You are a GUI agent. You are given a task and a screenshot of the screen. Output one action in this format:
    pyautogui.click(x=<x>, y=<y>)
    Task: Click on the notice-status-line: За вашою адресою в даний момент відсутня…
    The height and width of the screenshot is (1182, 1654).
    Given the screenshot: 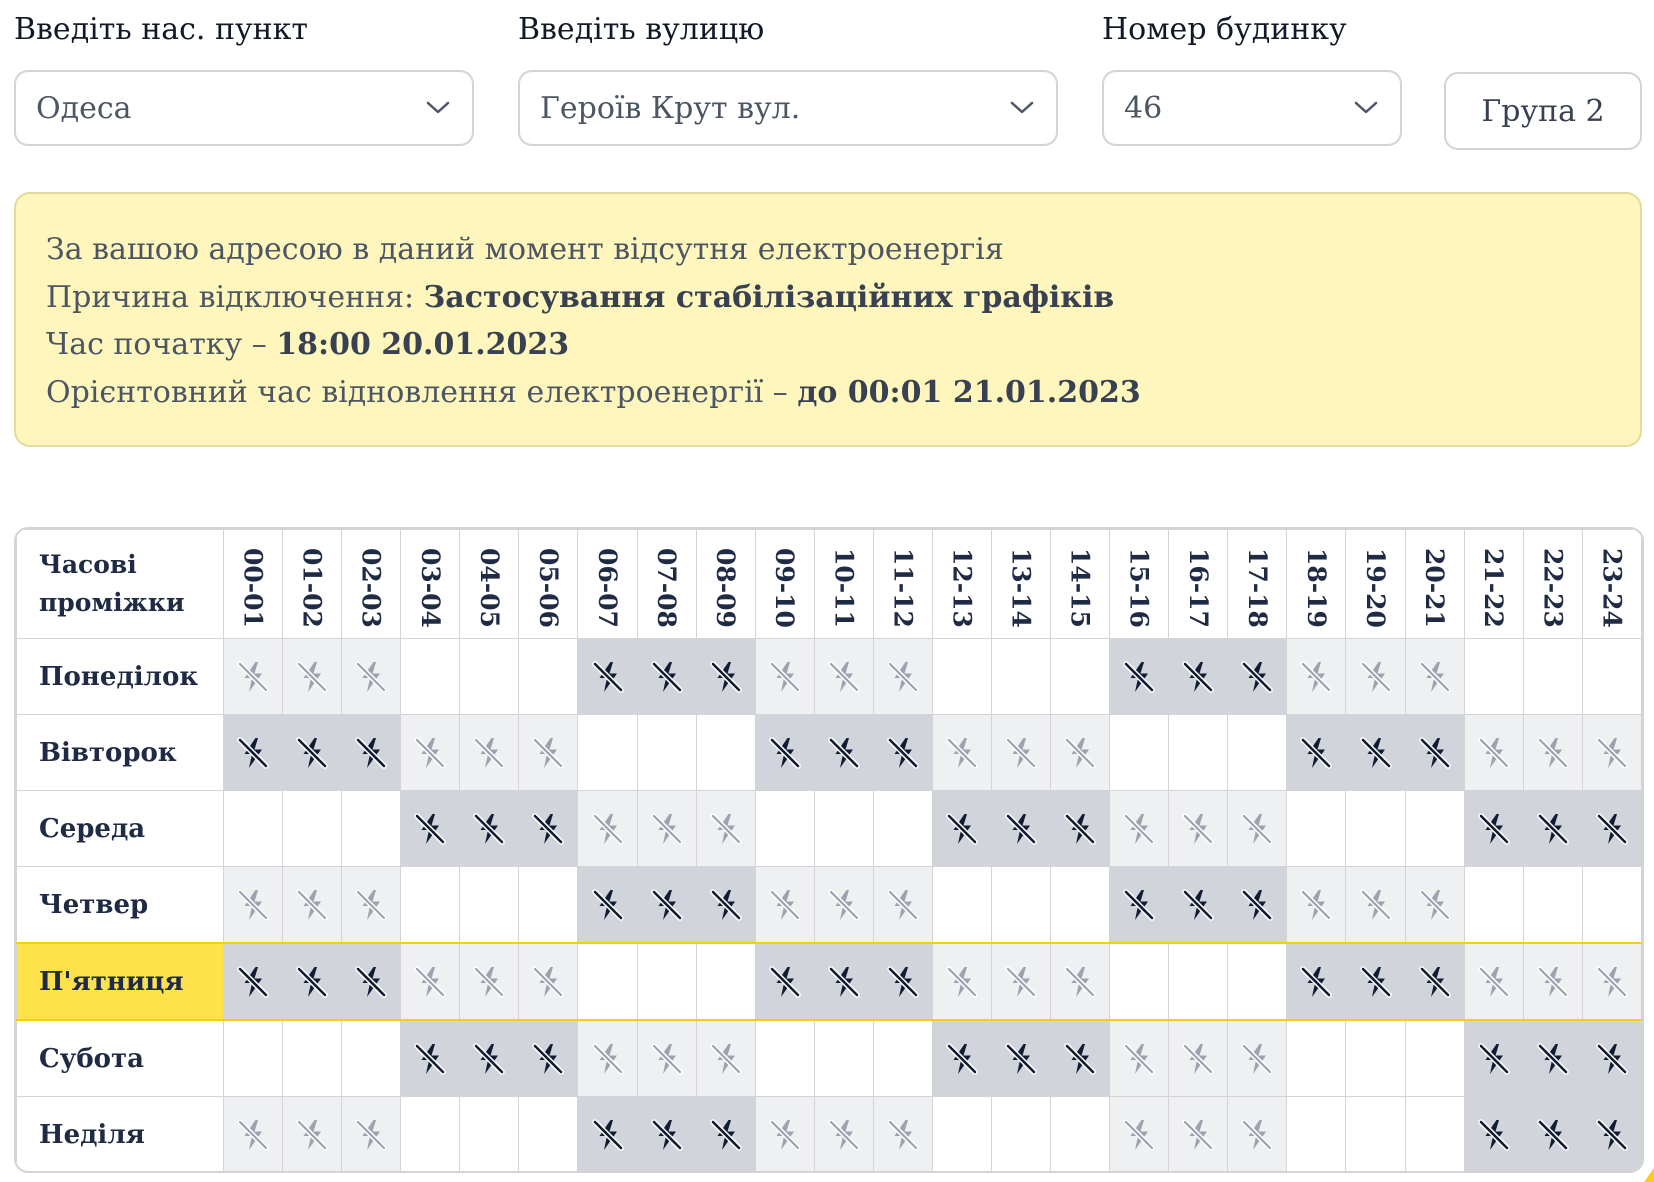 What is the action you would take?
    pyautogui.click(x=525, y=249)
    